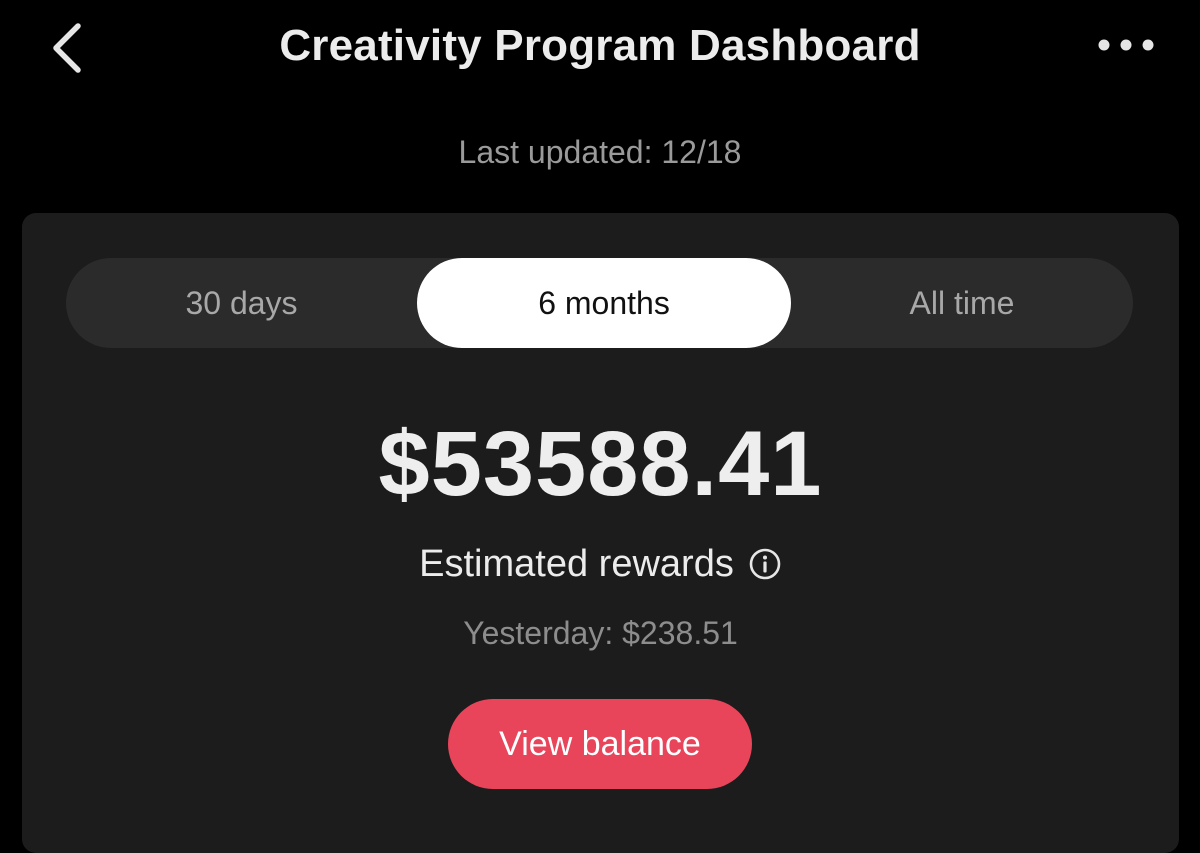  What do you see at coordinates (604, 303) in the screenshot?
I see `tab-6-months: 6 months` at bounding box center [604, 303].